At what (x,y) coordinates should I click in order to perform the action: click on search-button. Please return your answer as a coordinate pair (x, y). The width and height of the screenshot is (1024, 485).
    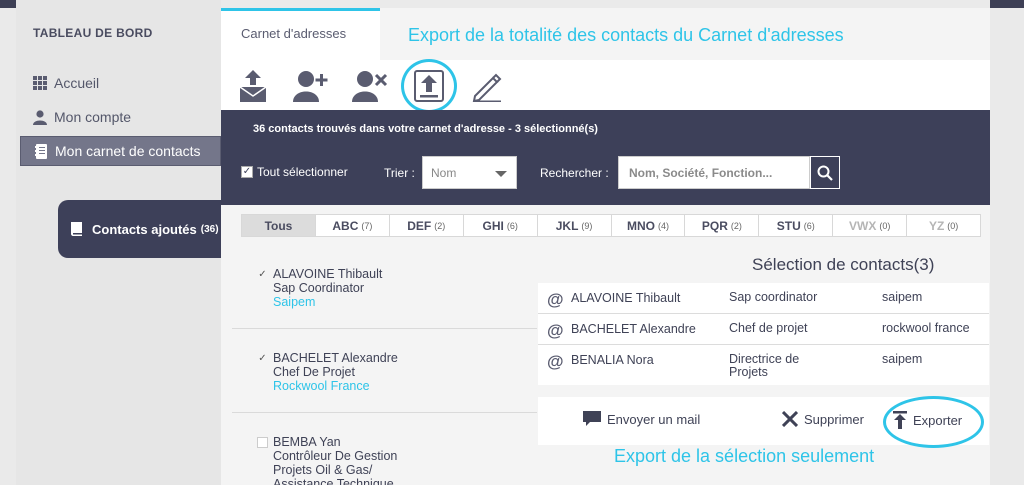
    Looking at the image, I should click on (825, 172).